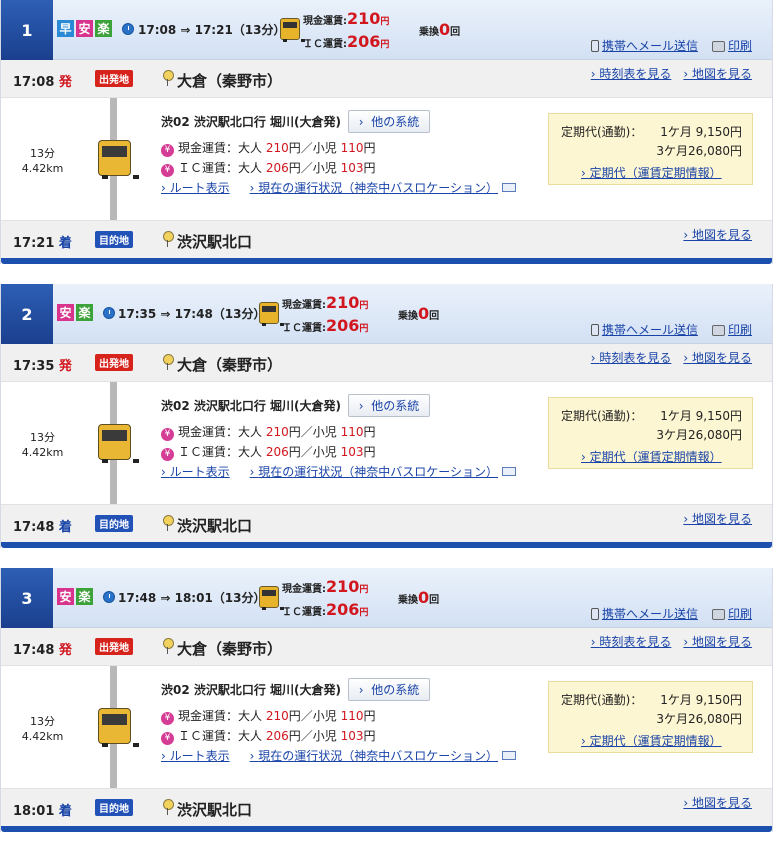  What do you see at coordinates (314, 168) in the screenshot?
I see `yen-slash-child: 円／小児` at bounding box center [314, 168].